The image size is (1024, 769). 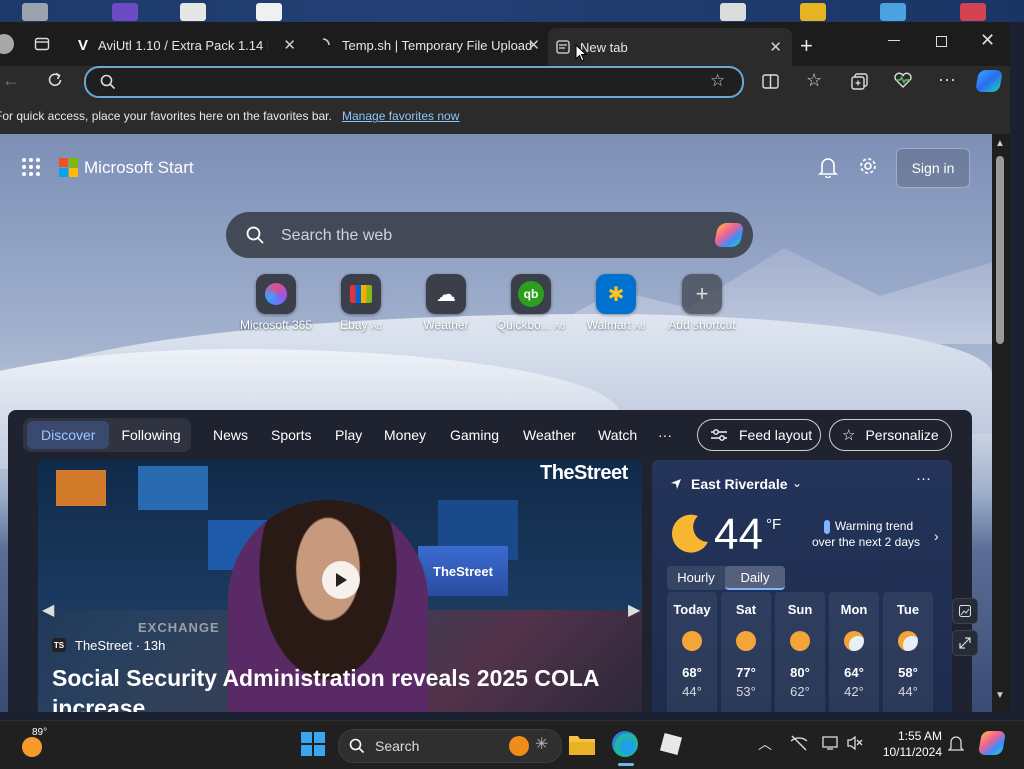 I want to click on category-play: Play, so click(x=348, y=435).